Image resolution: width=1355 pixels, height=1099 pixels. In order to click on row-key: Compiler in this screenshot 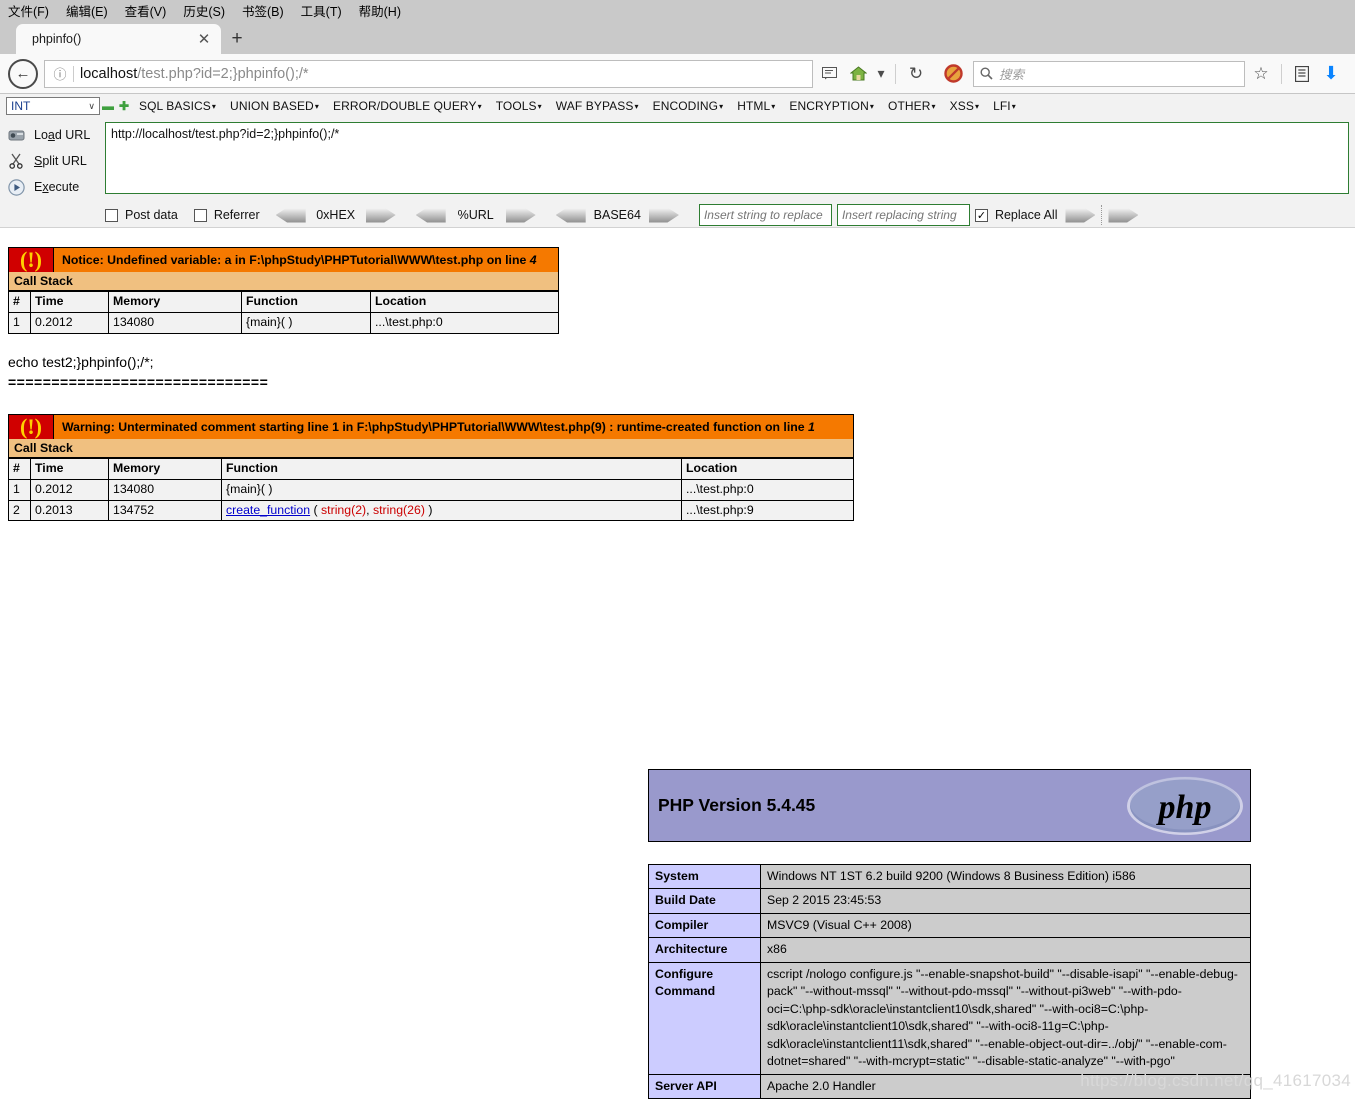, I will do `click(704, 925)`.